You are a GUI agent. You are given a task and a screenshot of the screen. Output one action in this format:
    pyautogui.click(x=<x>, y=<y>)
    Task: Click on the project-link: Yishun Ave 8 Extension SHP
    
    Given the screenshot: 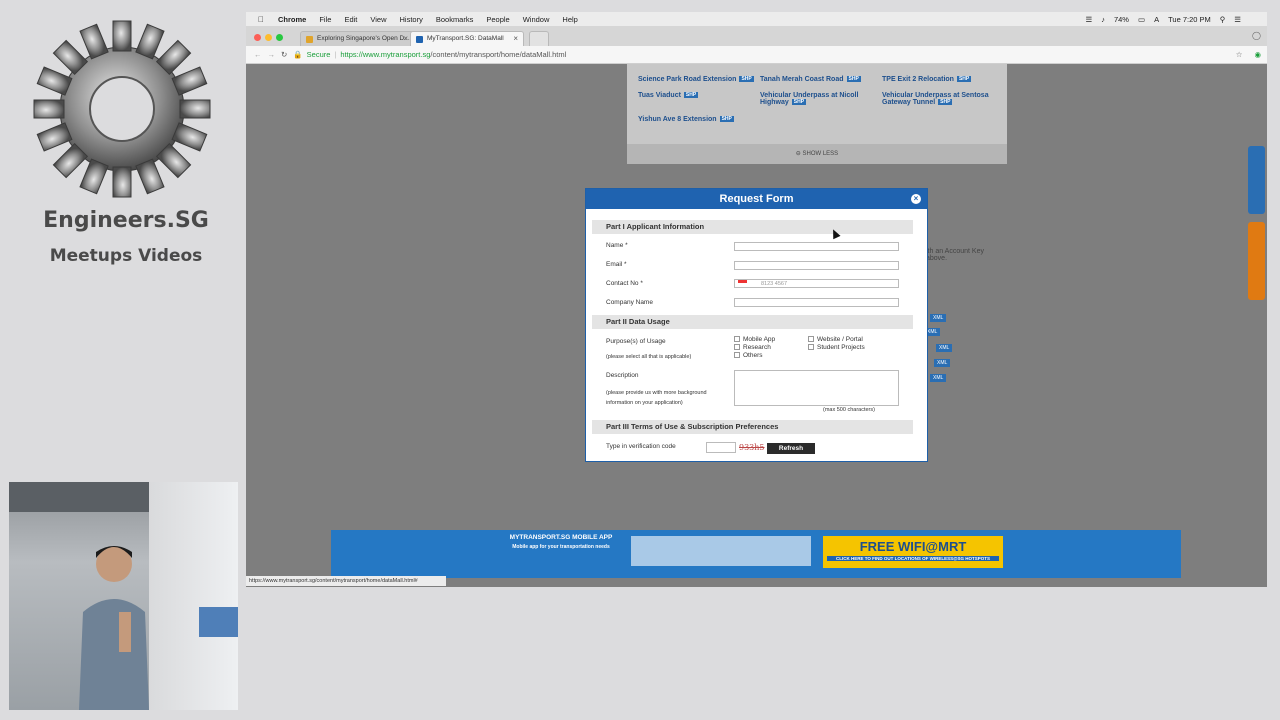 What is the action you would take?
    pyautogui.click(x=686, y=119)
    